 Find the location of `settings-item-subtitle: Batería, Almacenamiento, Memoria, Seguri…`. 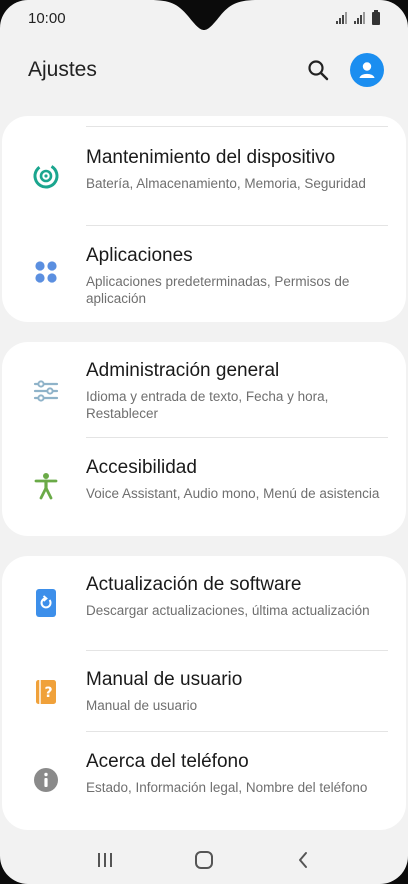

settings-item-subtitle: Batería, Almacenamiento, Memoria, Seguri… is located at coordinates (226, 183).